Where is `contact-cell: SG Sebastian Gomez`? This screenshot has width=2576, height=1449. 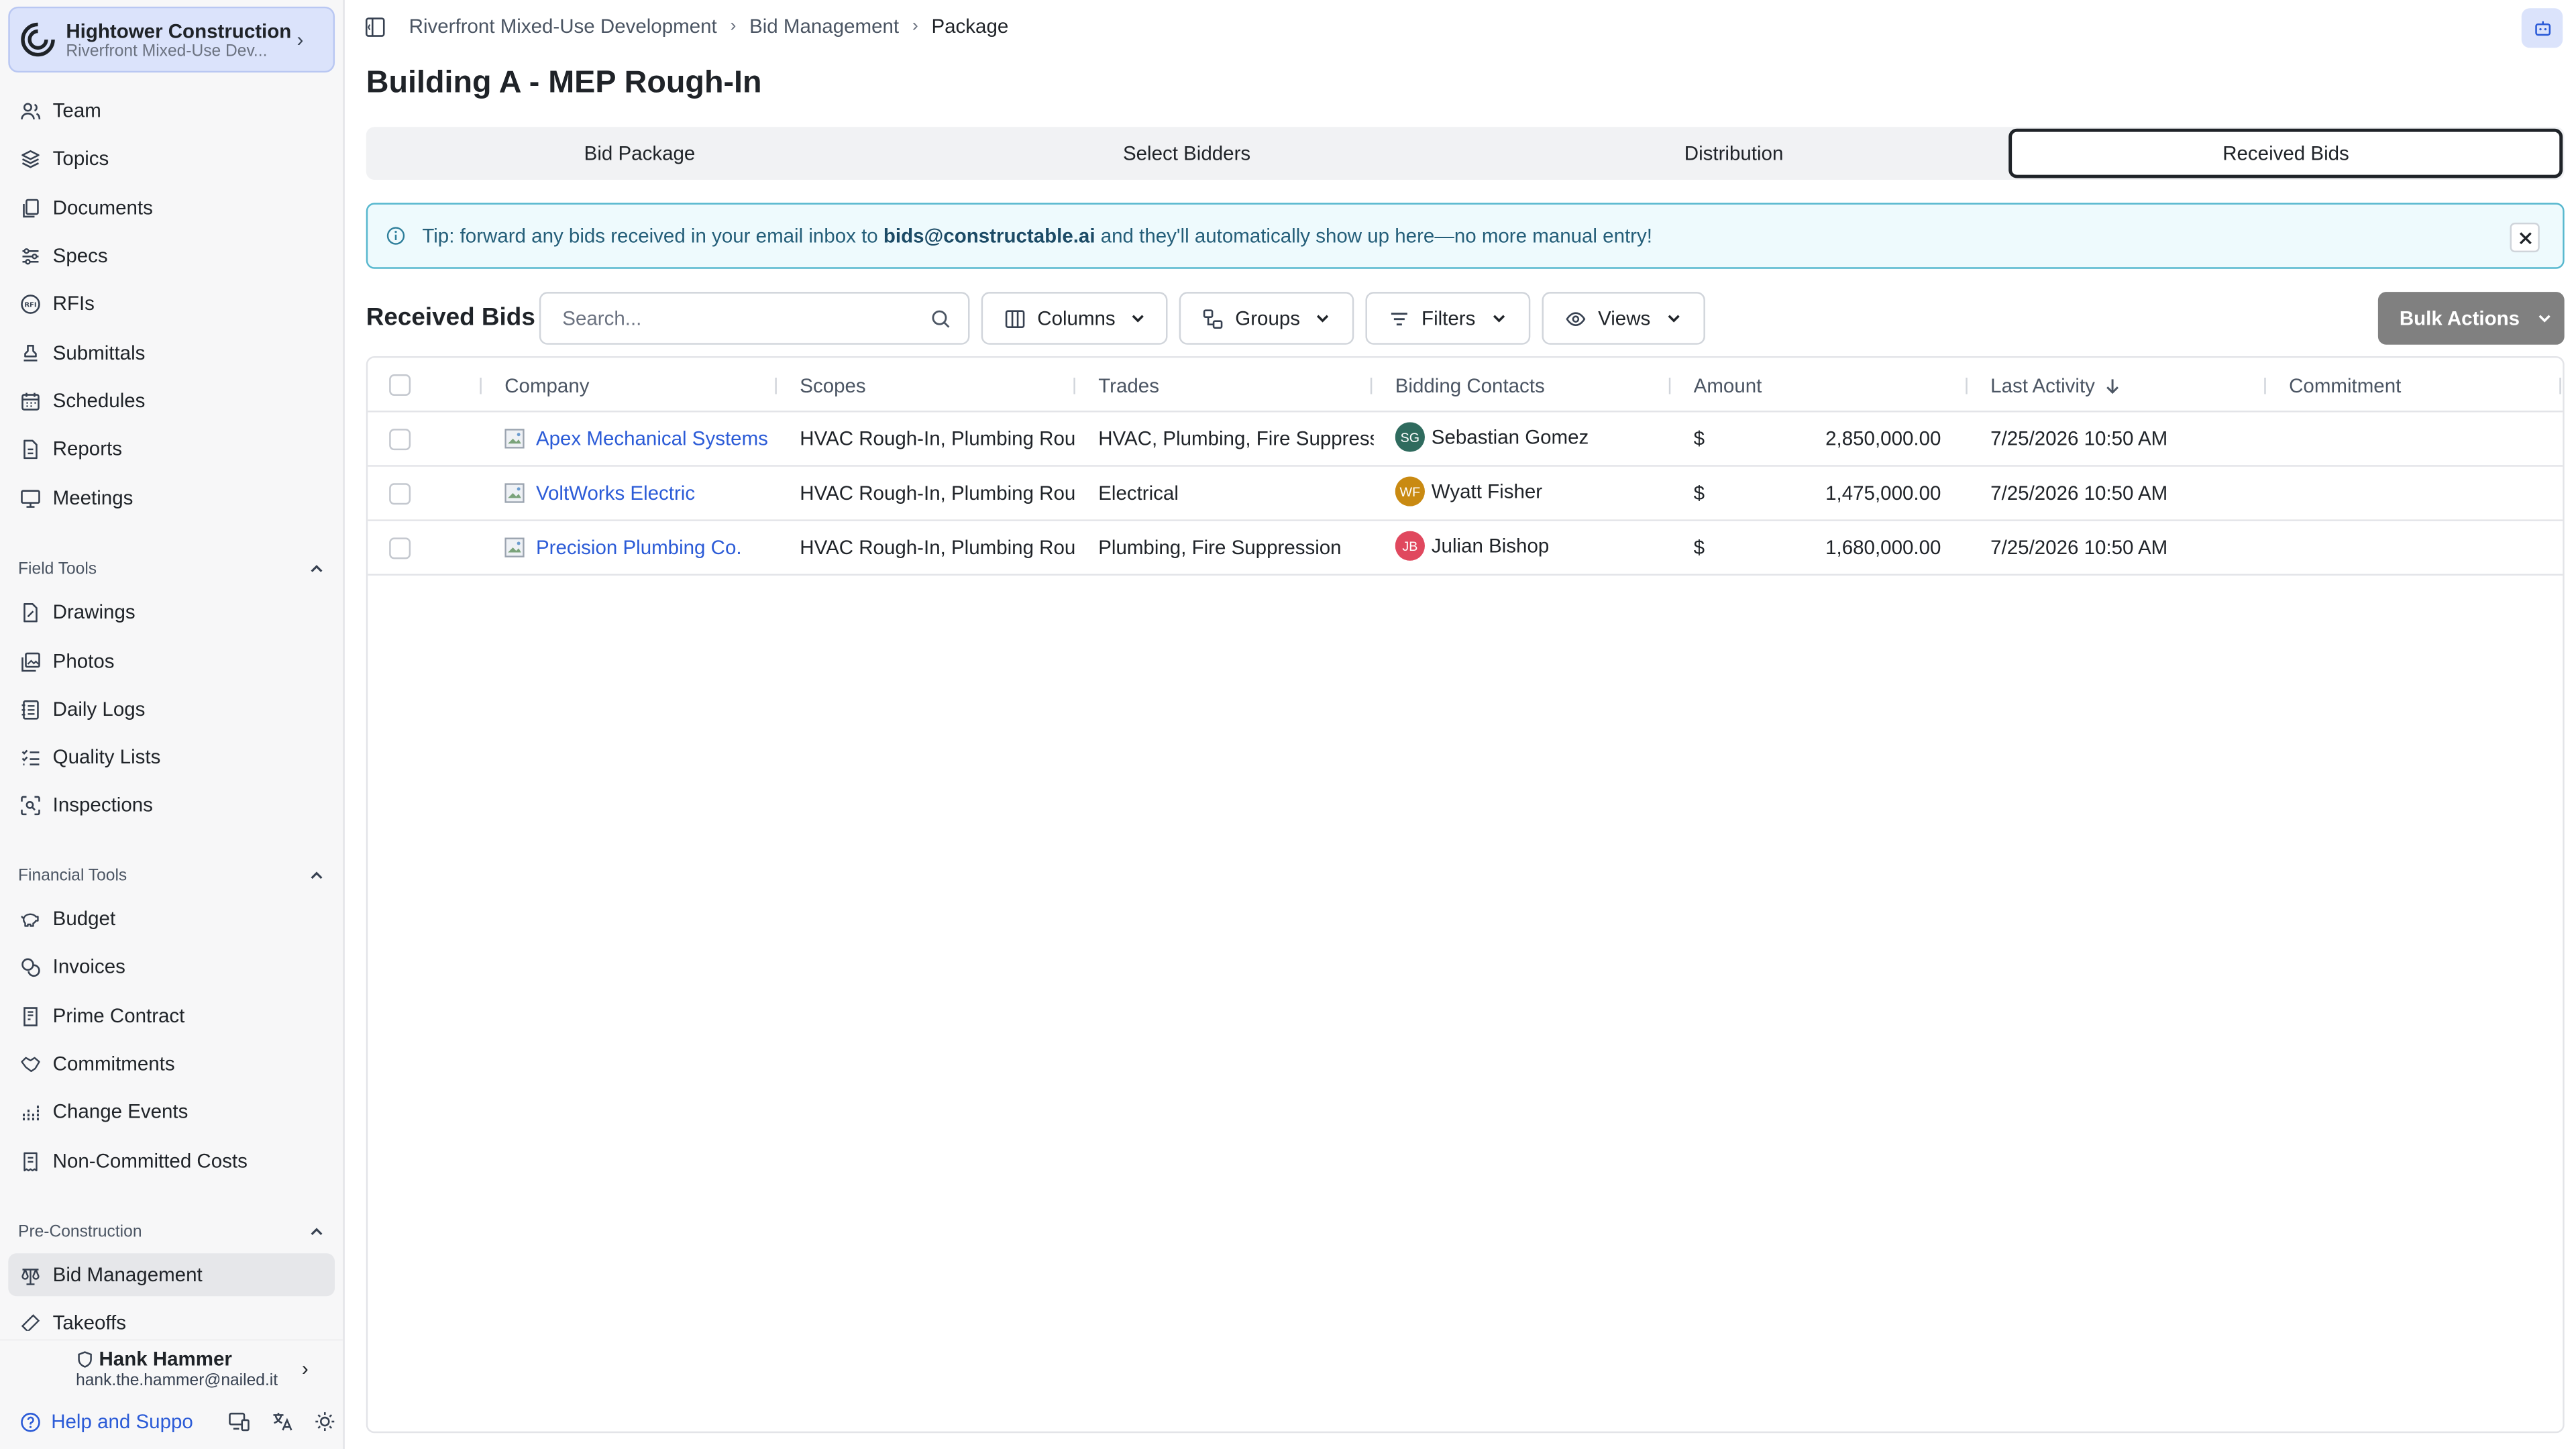 contact-cell: SG Sebastian Gomez is located at coordinates (1531, 437).